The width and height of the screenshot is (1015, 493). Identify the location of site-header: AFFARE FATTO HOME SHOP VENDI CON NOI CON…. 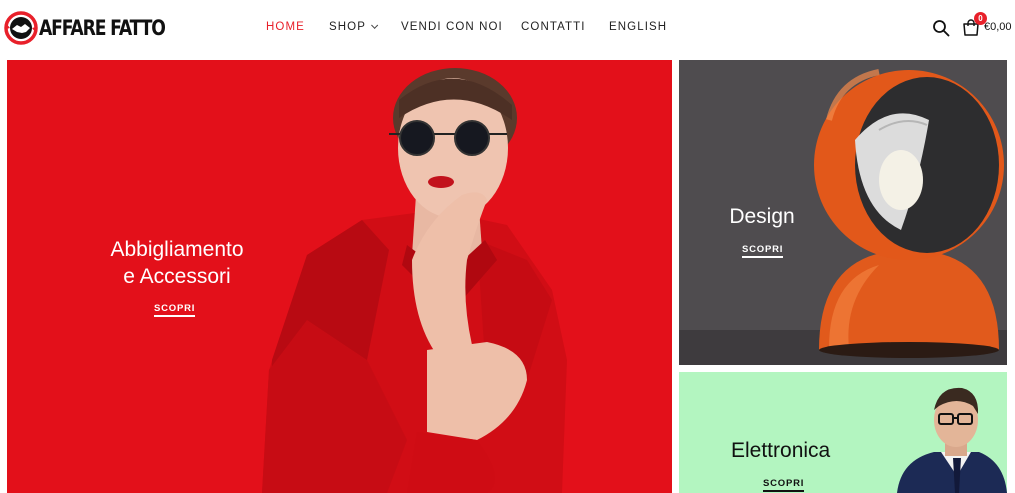
(507, 29).